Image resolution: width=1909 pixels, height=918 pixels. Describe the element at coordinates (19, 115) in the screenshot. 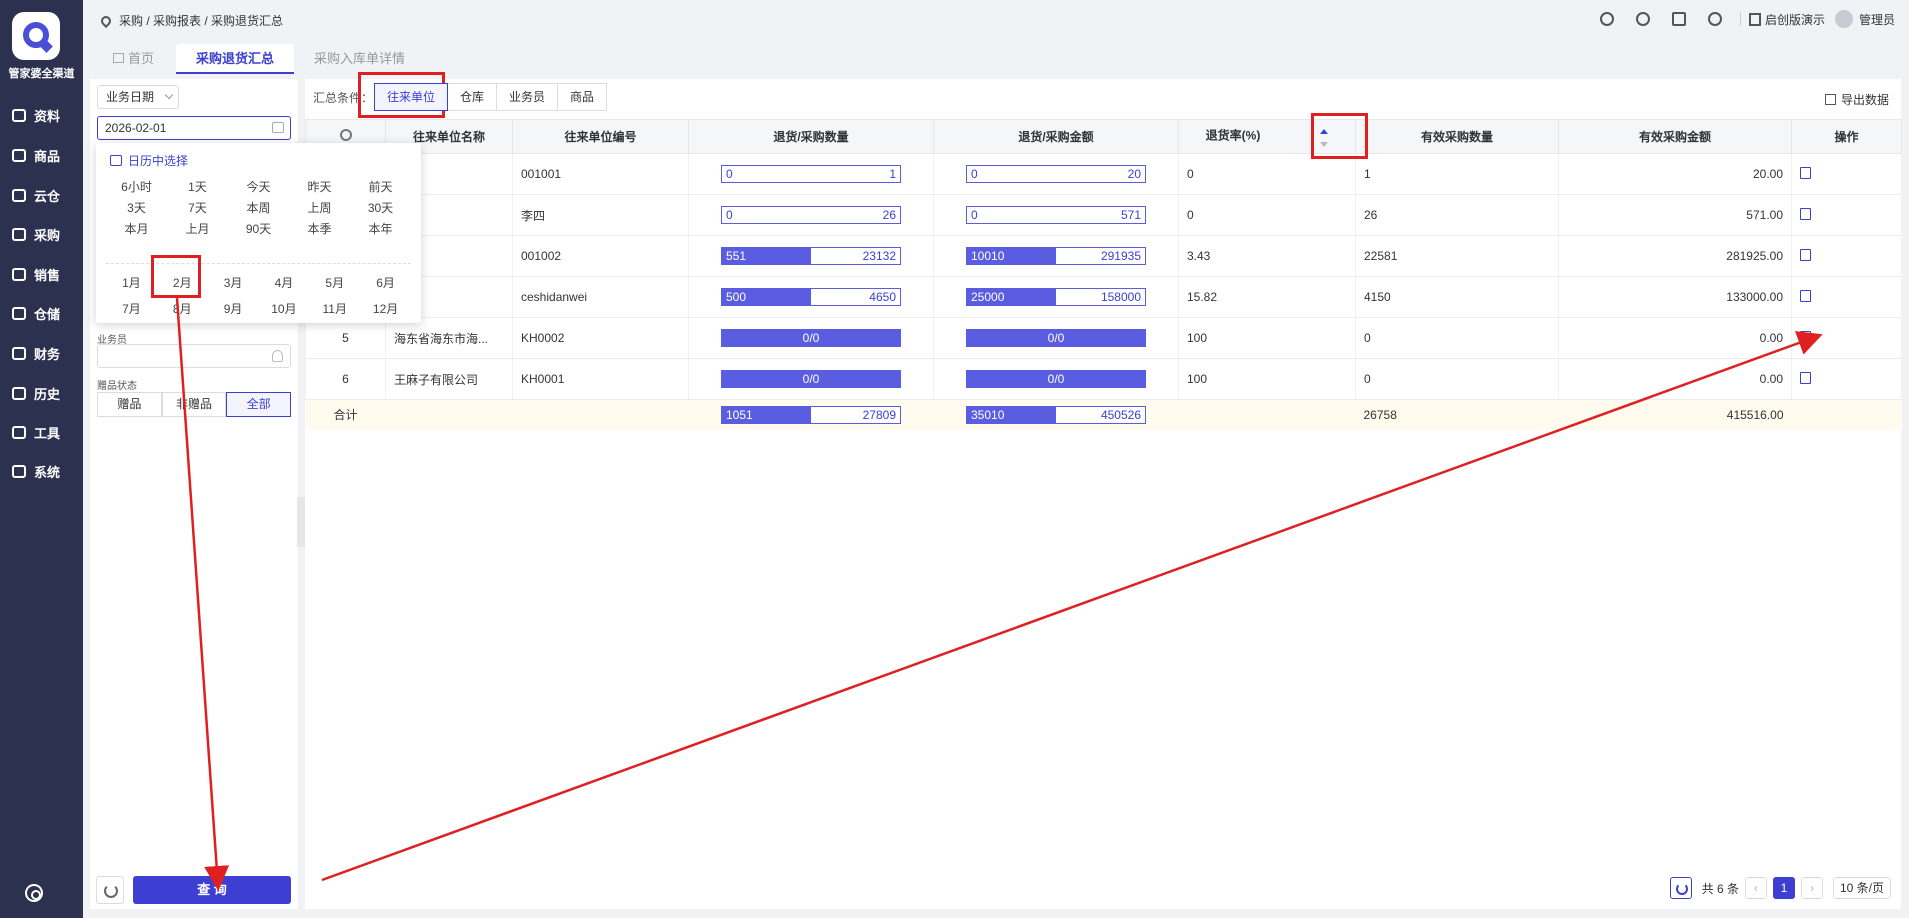

I see `data-icon` at that location.